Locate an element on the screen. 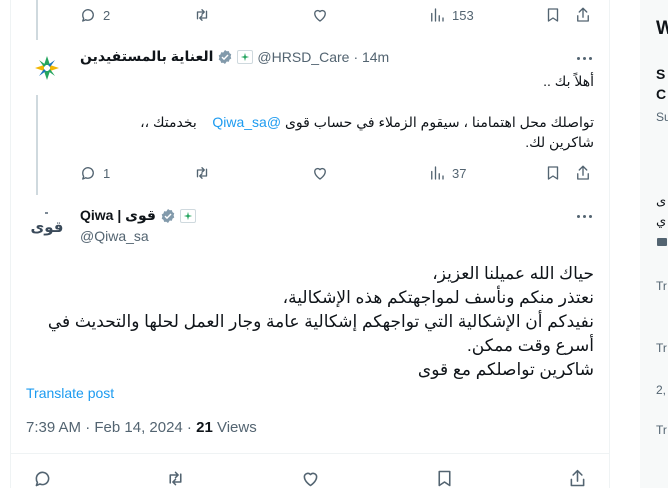 This screenshot has height=488, width=668. reply-text-line-3: شاكرين لك. is located at coordinates (559, 142).